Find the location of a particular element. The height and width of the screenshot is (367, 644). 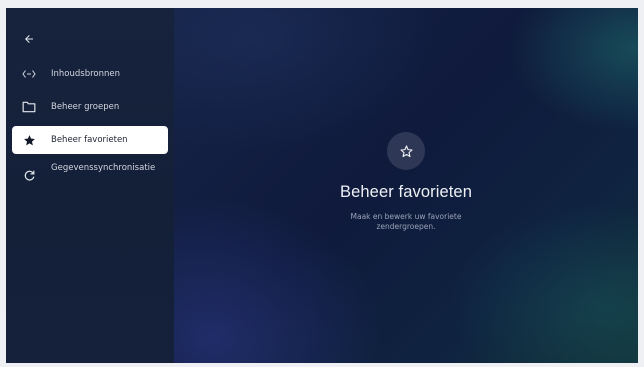

sidebar-item-inhoudsbronnen: Inhoudsbronnen is located at coordinates (90, 74).